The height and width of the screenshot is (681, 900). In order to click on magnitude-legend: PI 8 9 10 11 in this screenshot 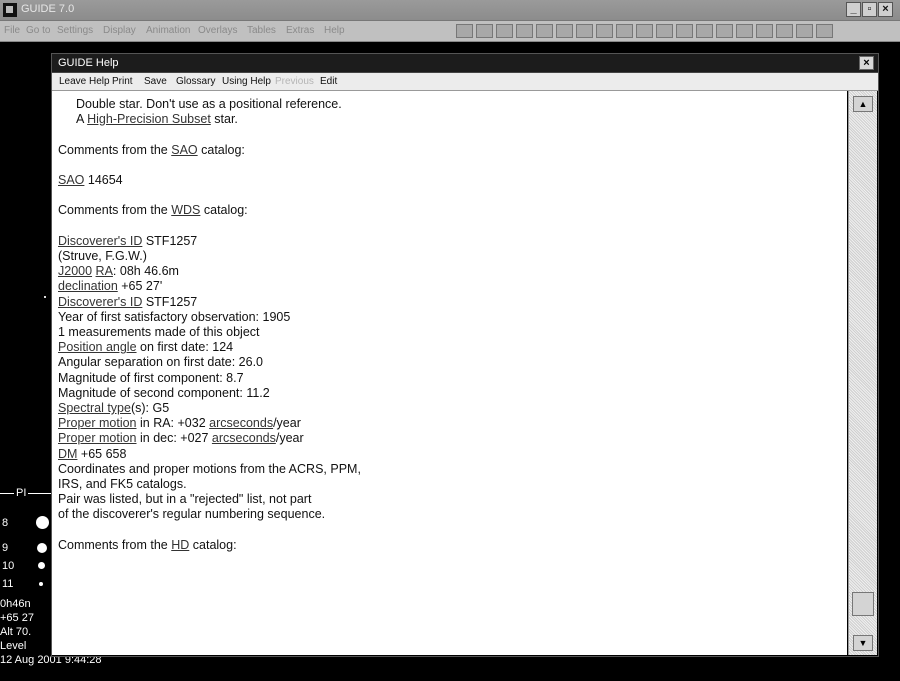, I will do `click(28, 542)`.